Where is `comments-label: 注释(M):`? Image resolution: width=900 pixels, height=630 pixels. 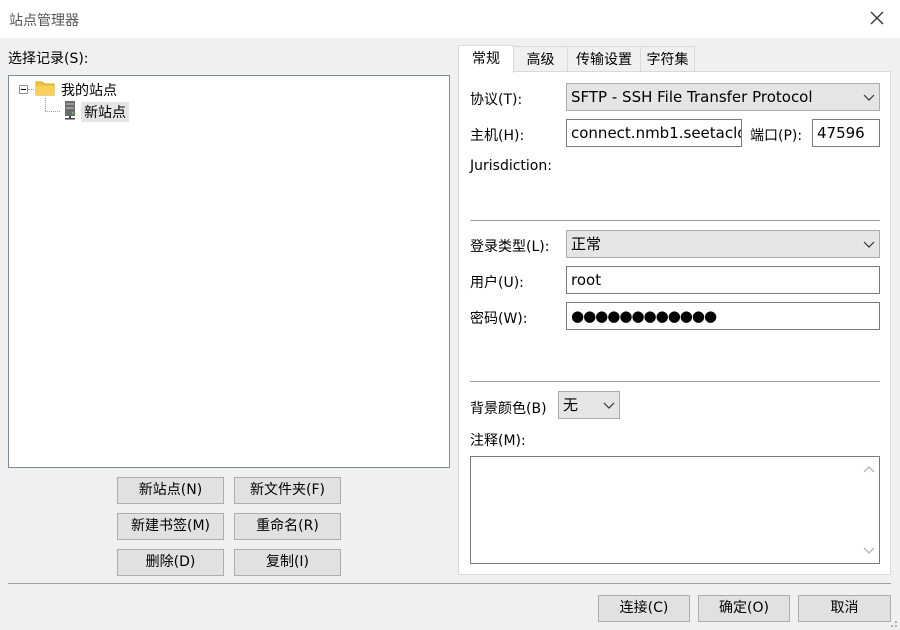 comments-label: 注释(M): is located at coordinates (498, 441).